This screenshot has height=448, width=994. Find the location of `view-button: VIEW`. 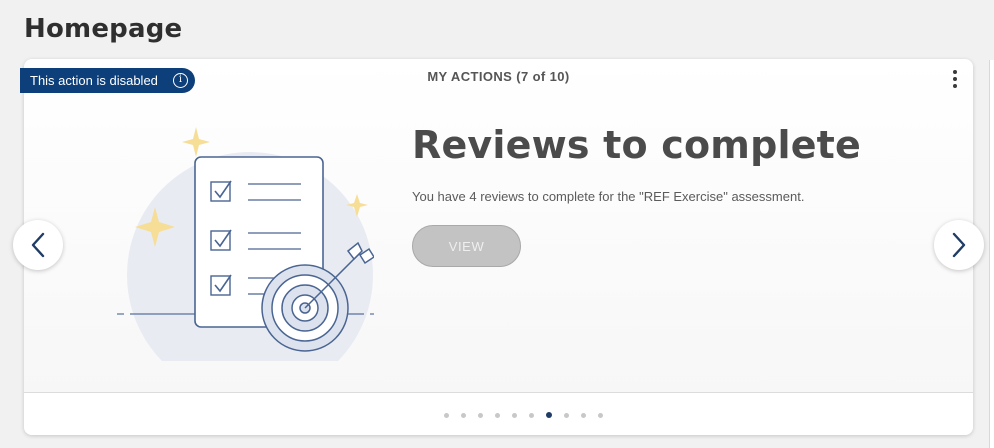

view-button: VIEW is located at coordinates (466, 246).